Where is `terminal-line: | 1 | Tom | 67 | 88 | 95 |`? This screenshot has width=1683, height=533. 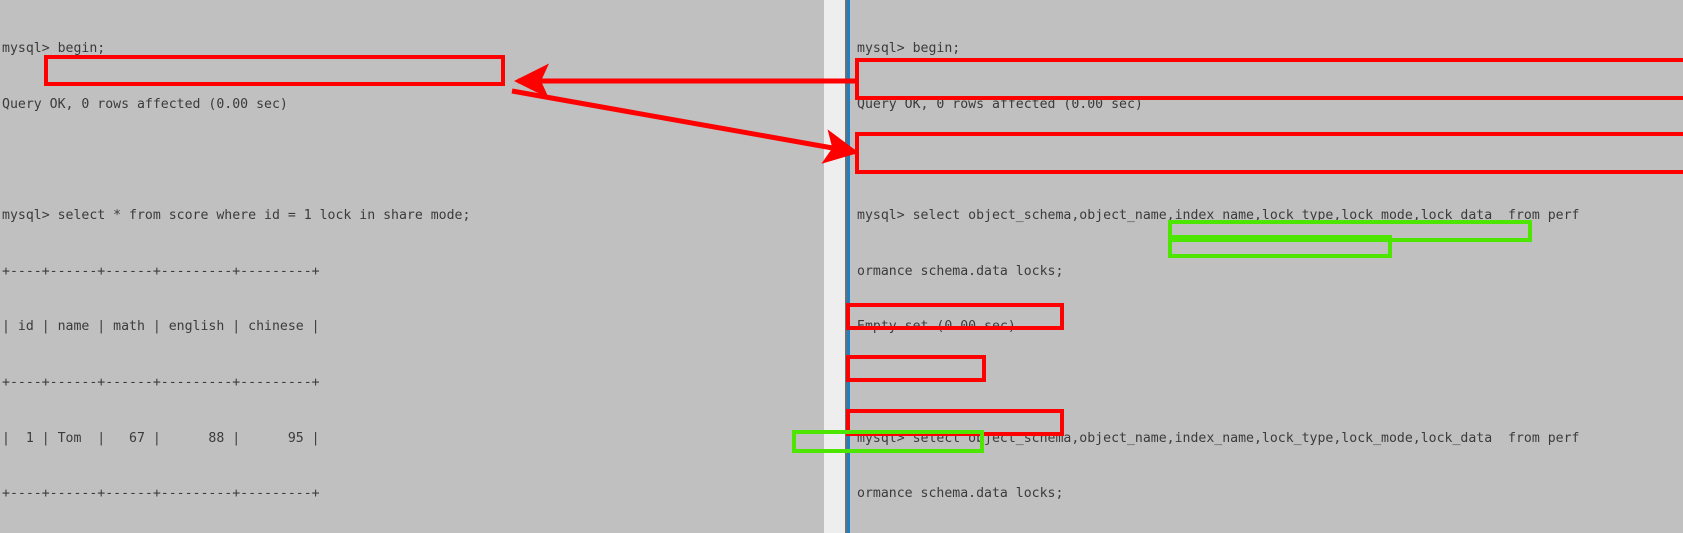 terminal-line: | 1 | Tom | 67 | 88 | 95 | is located at coordinates (161, 438).